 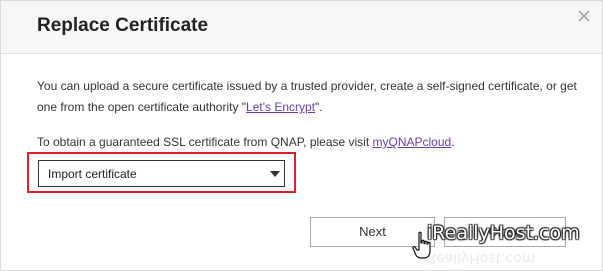 What do you see at coordinates (503, 233) in the screenshot?
I see `watermark: iReallyHost.com` at bounding box center [503, 233].